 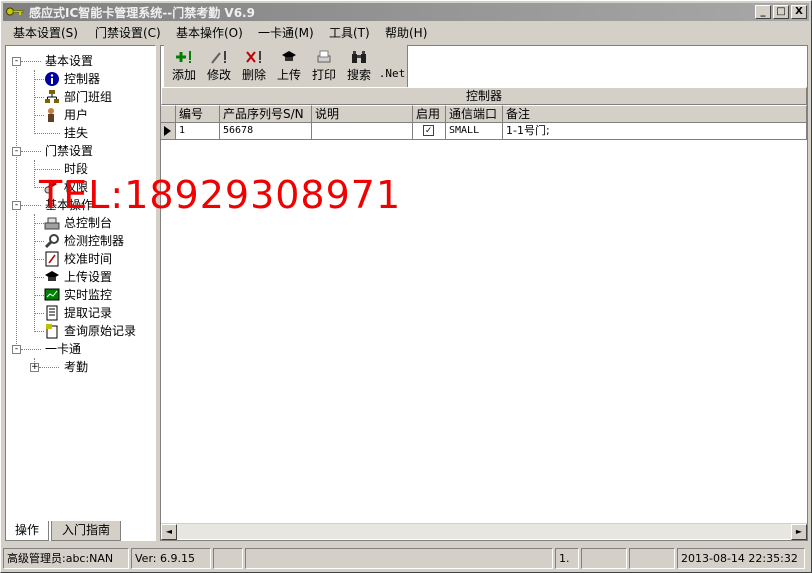 I want to click on scroll-right-button: ►, so click(x=799, y=532).